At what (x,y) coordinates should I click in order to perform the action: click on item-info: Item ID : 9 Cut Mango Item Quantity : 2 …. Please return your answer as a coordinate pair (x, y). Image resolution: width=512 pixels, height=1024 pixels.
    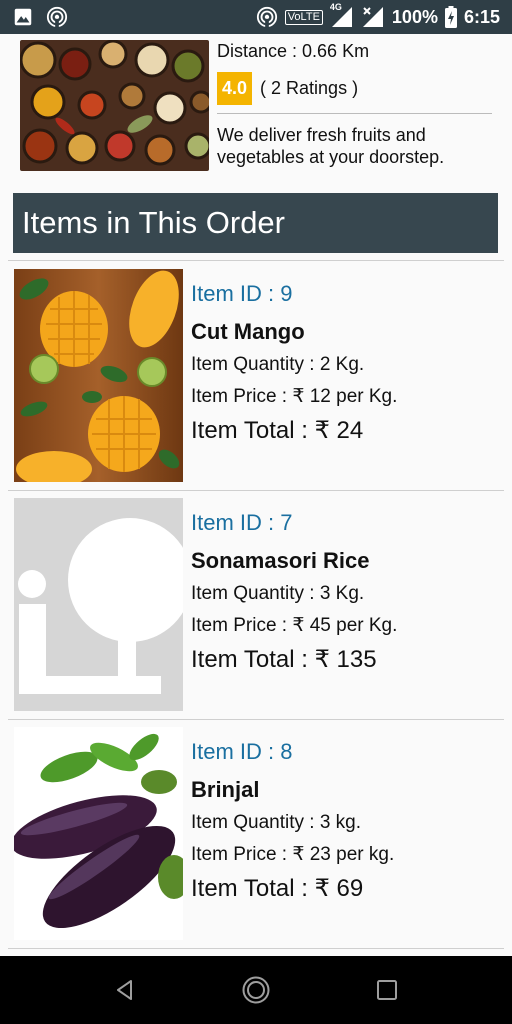
    Looking at the image, I should click on (341, 357).